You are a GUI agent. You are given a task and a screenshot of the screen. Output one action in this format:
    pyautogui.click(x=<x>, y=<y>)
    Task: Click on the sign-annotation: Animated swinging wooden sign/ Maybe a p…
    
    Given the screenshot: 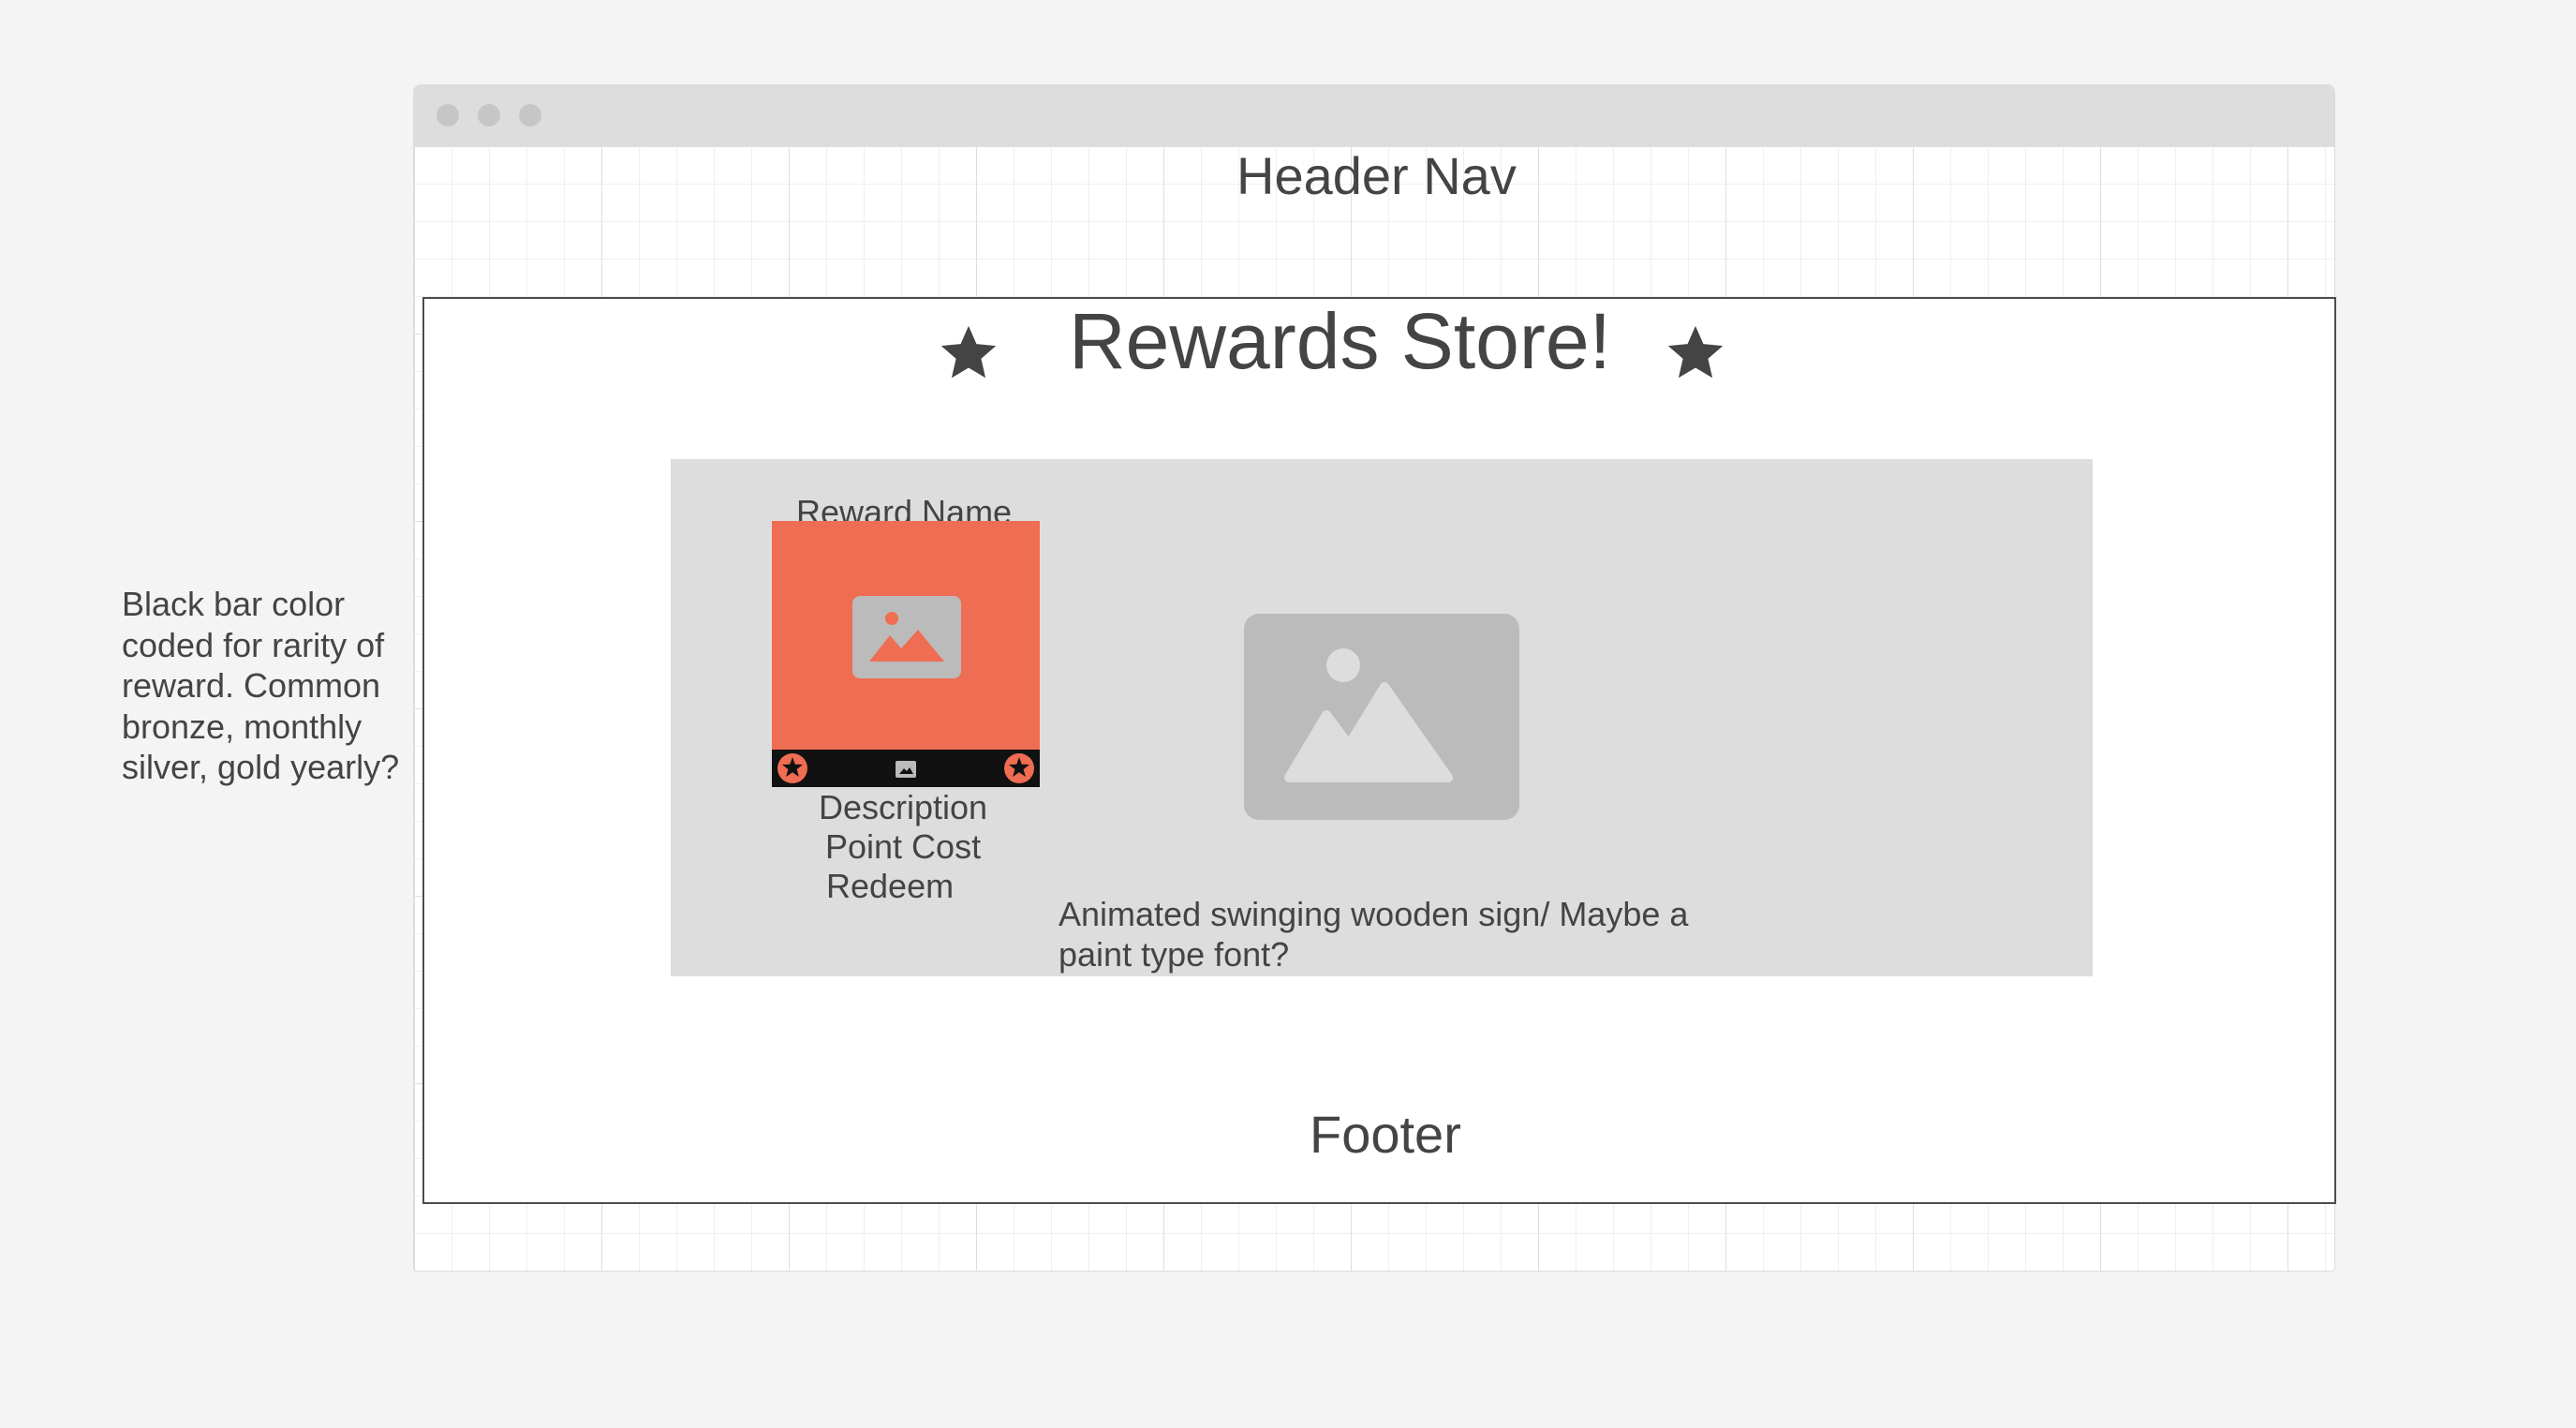 What is the action you would take?
    pyautogui.click(x=1374, y=934)
    